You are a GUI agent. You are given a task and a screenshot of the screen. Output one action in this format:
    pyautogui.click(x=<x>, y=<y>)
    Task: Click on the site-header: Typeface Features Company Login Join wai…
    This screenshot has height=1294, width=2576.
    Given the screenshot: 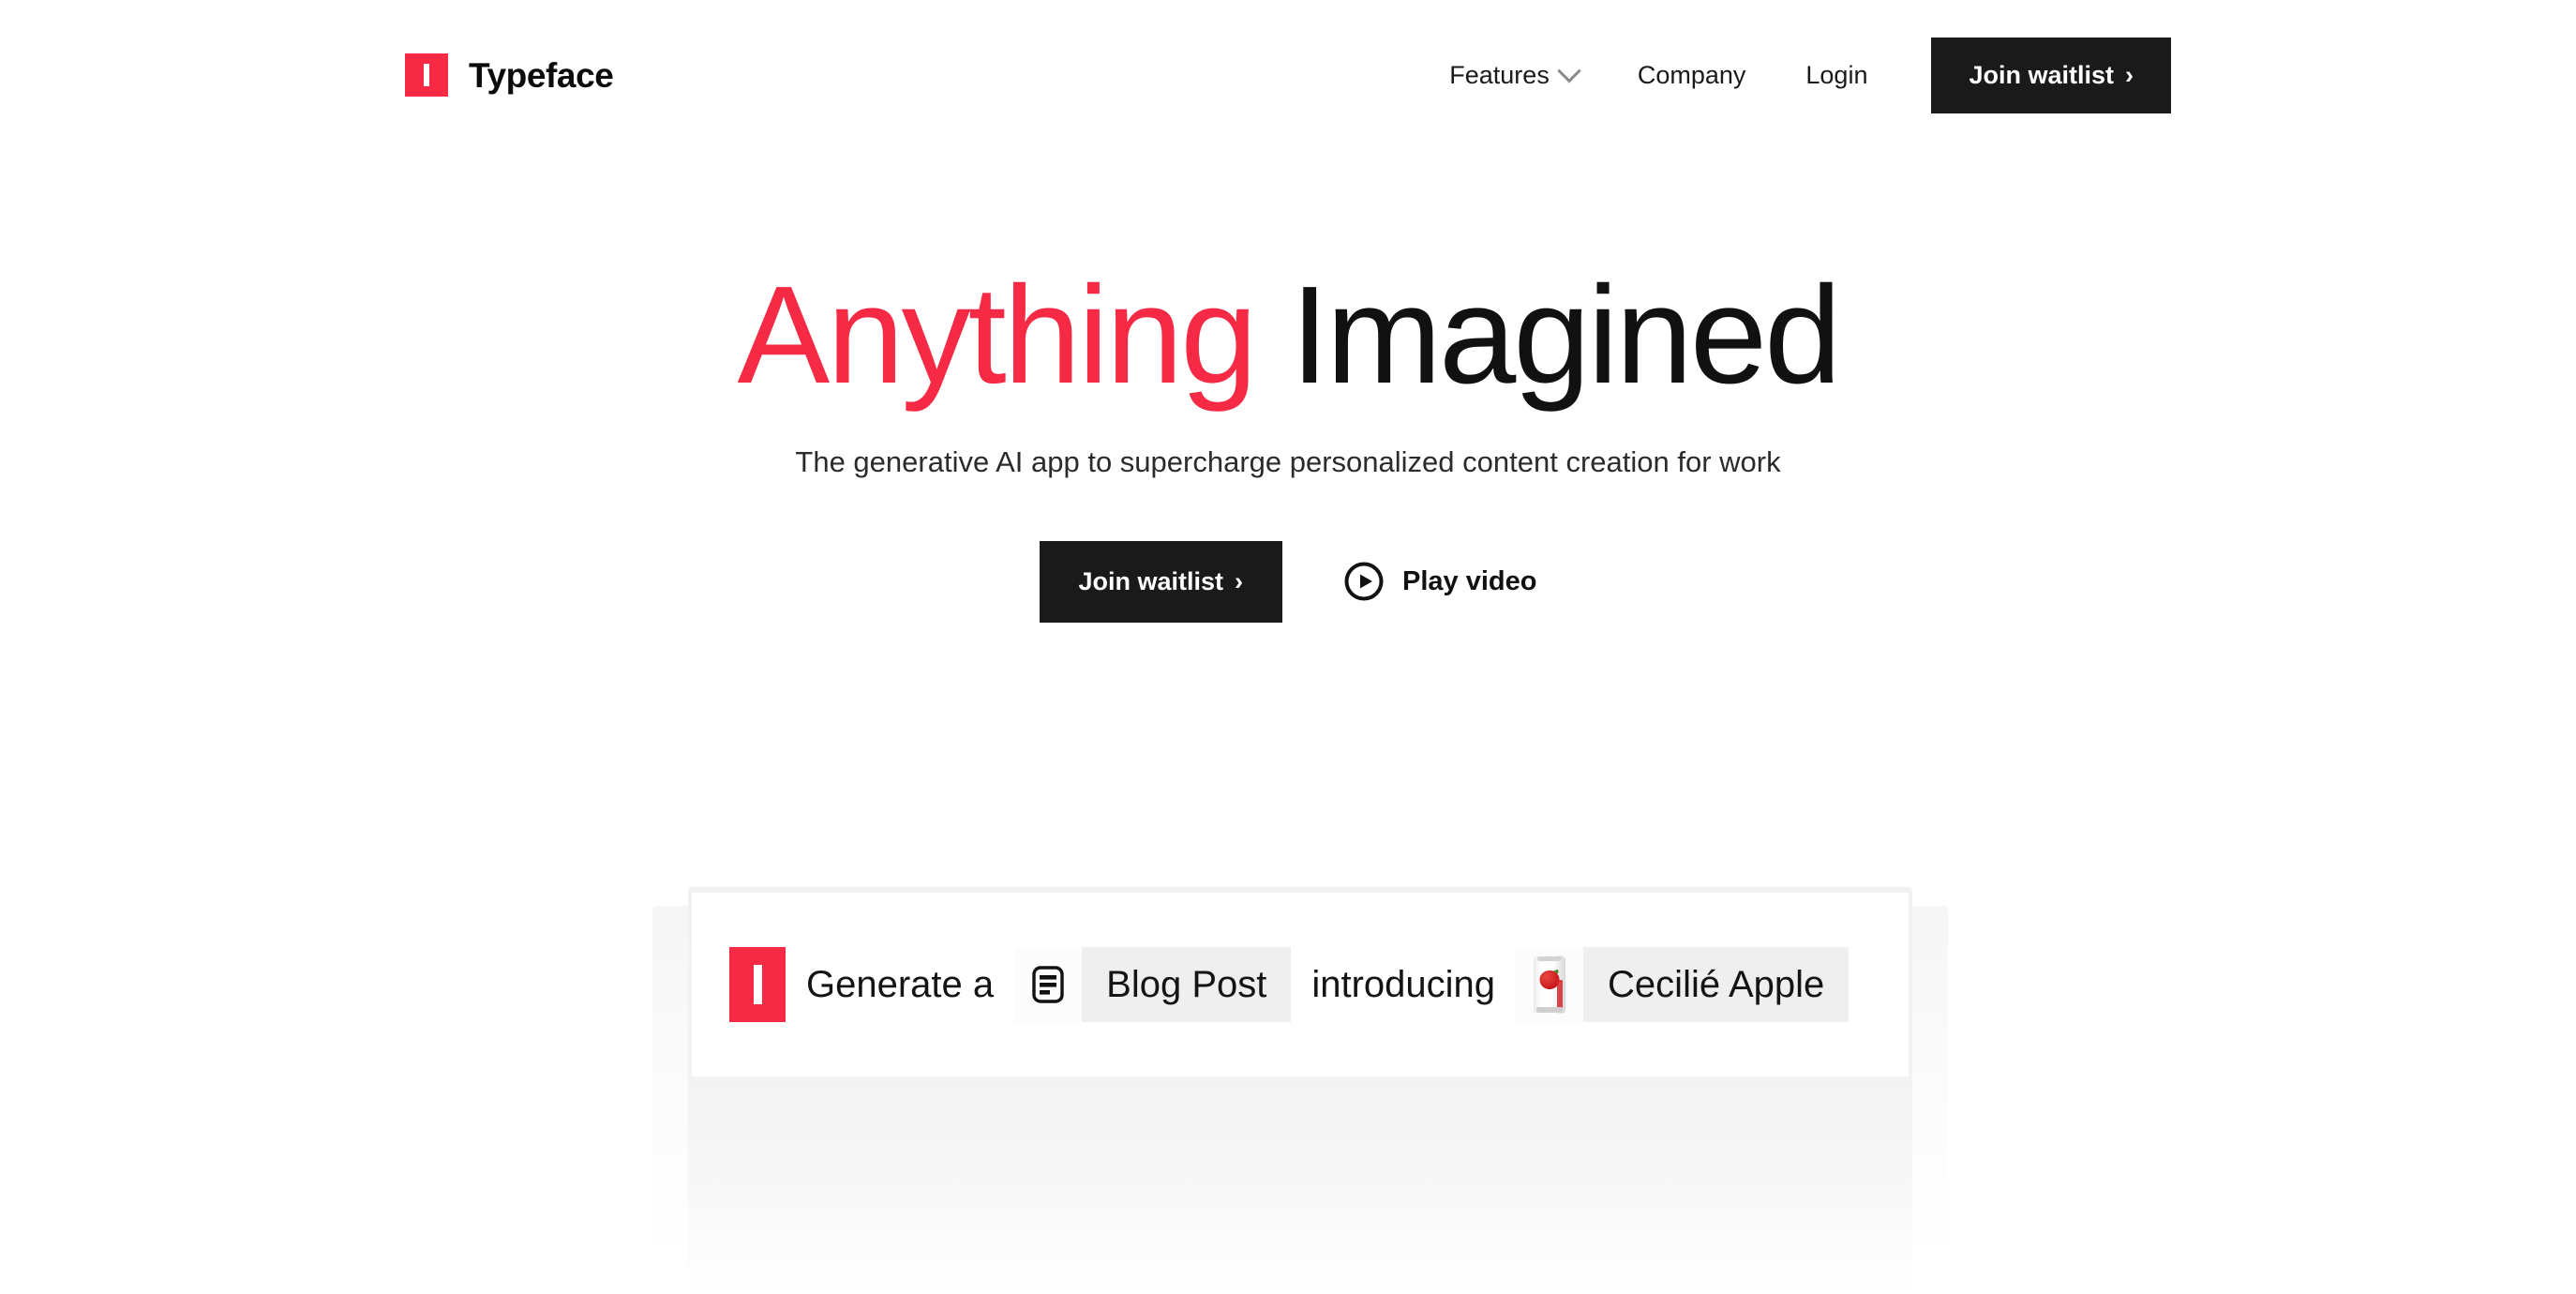 What is the action you would take?
    pyautogui.click(x=1288, y=75)
    